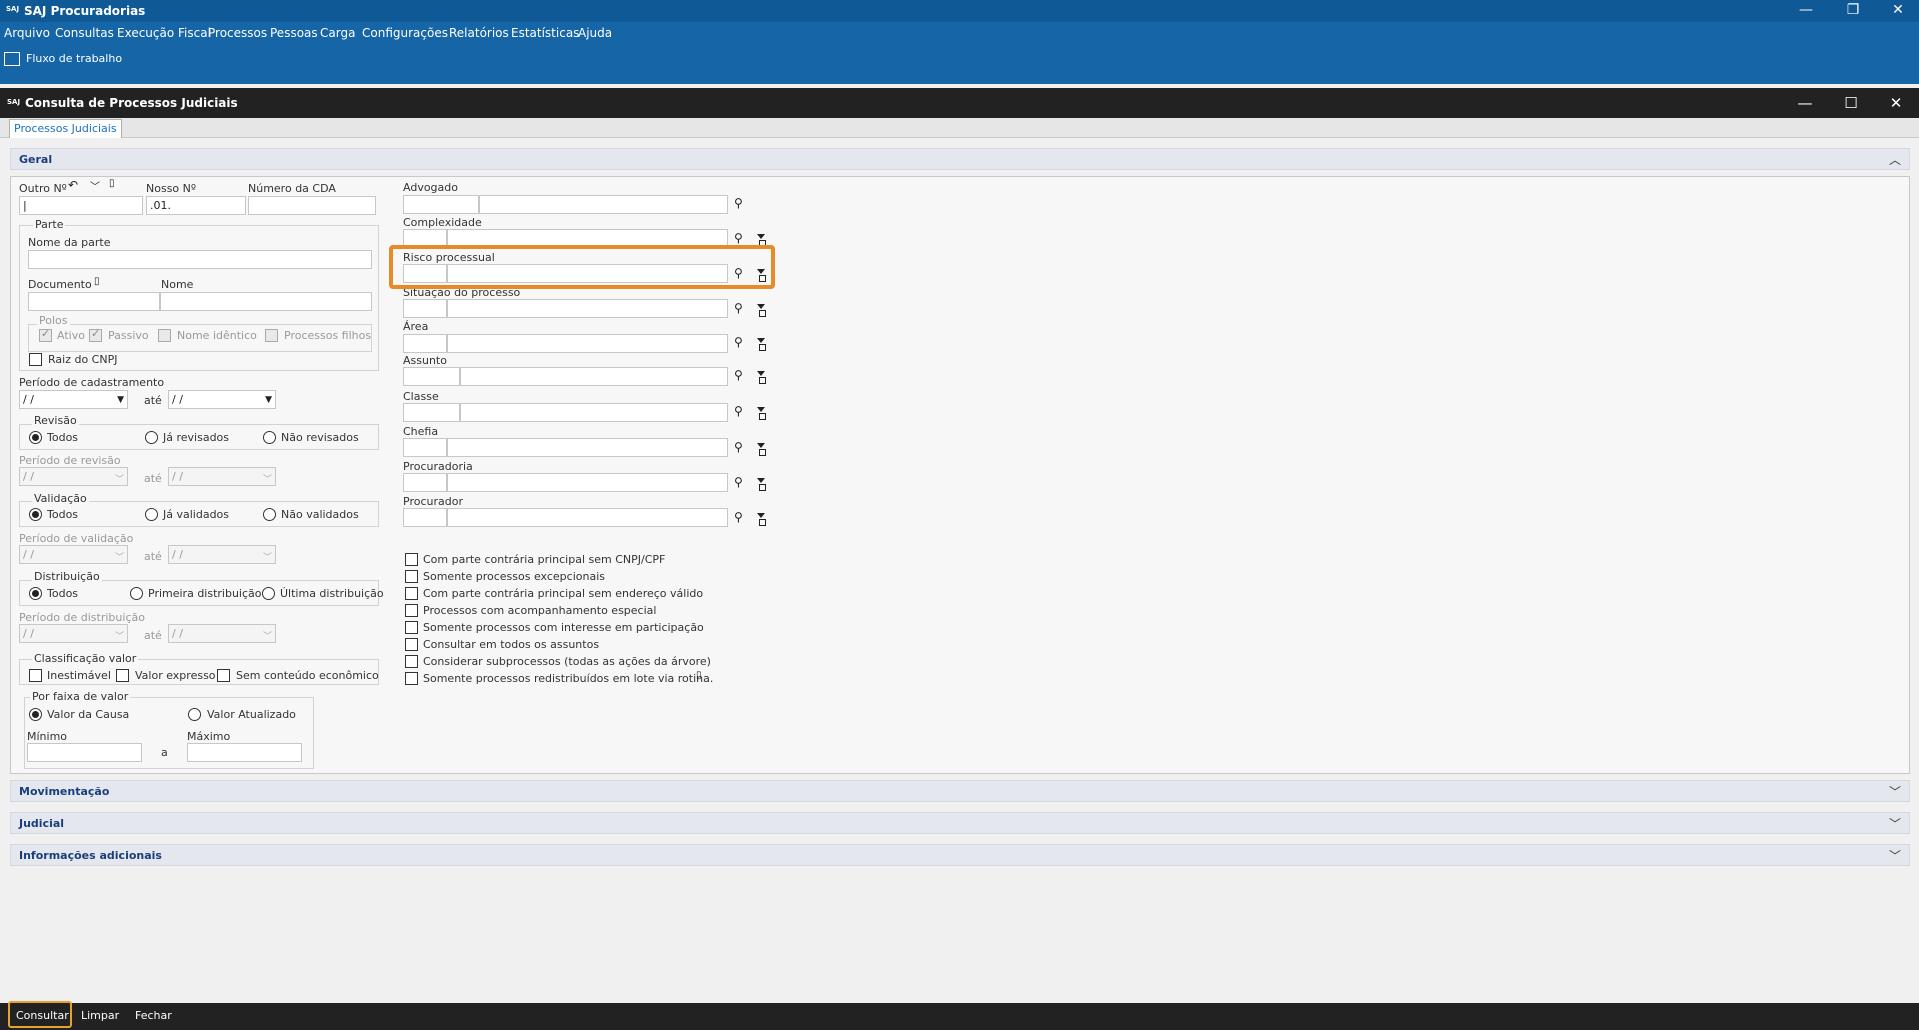 The width and height of the screenshot is (1919, 1030). Describe the element at coordinates (1895, 159) in the screenshot. I see `chevron-up-icon: ︿` at that location.